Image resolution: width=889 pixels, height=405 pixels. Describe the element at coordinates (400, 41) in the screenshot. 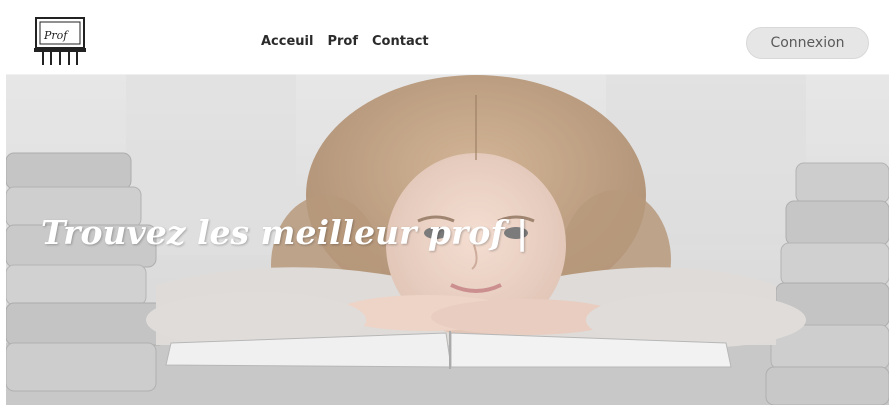

I see `nav-link-contact: Contact` at that location.